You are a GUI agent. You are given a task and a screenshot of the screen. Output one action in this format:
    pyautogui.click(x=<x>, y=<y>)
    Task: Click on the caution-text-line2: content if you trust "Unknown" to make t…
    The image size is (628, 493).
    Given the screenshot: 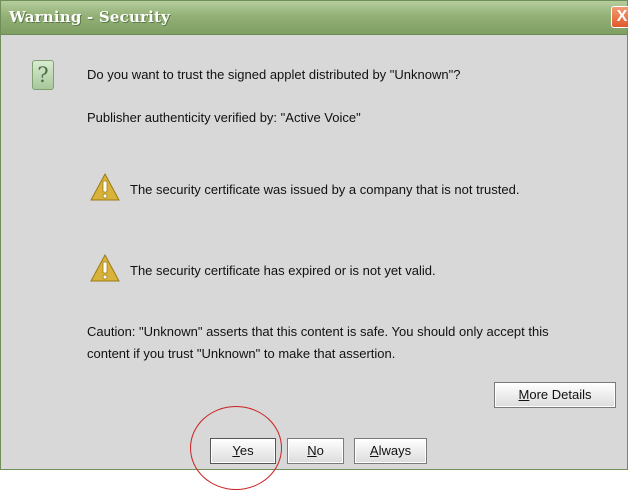 What is the action you would take?
    pyautogui.click(x=241, y=353)
    